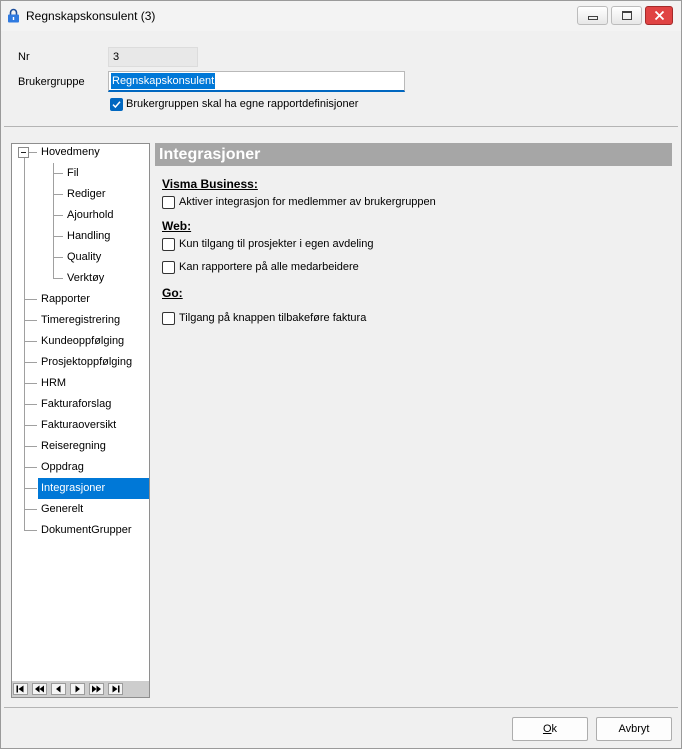  What do you see at coordinates (65, 299) in the screenshot?
I see `tree-node-label: Rapporter` at bounding box center [65, 299].